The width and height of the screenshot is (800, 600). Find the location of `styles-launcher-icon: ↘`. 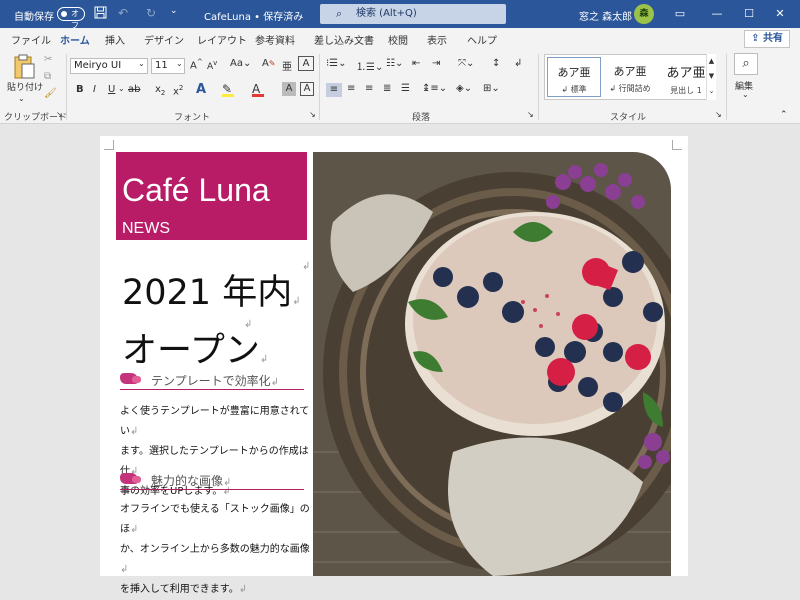

styles-launcher-icon: ↘ is located at coordinates (718, 114).